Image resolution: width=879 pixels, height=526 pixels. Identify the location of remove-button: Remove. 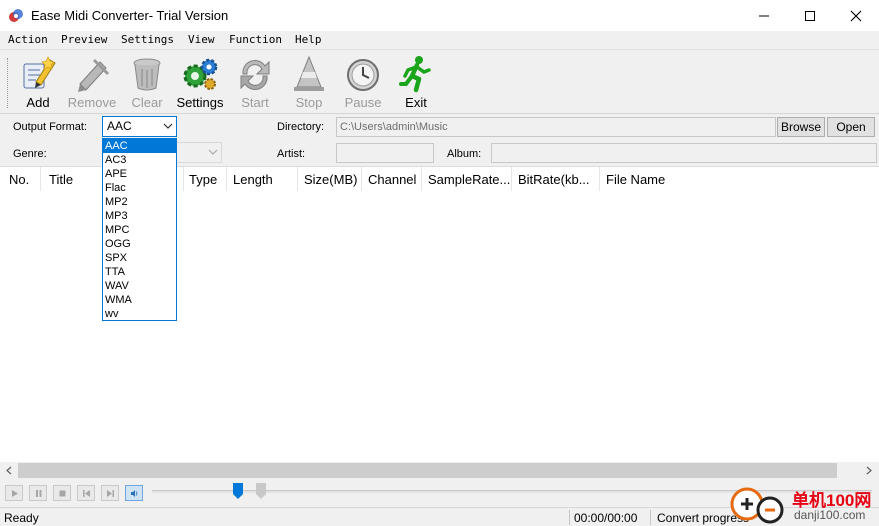
(92, 83).